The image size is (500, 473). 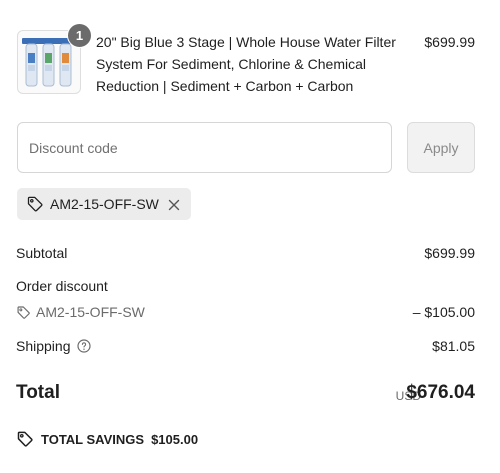 I want to click on order-discount-code-row: AM2-15-OFF-SW, so click(x=80, y=312).